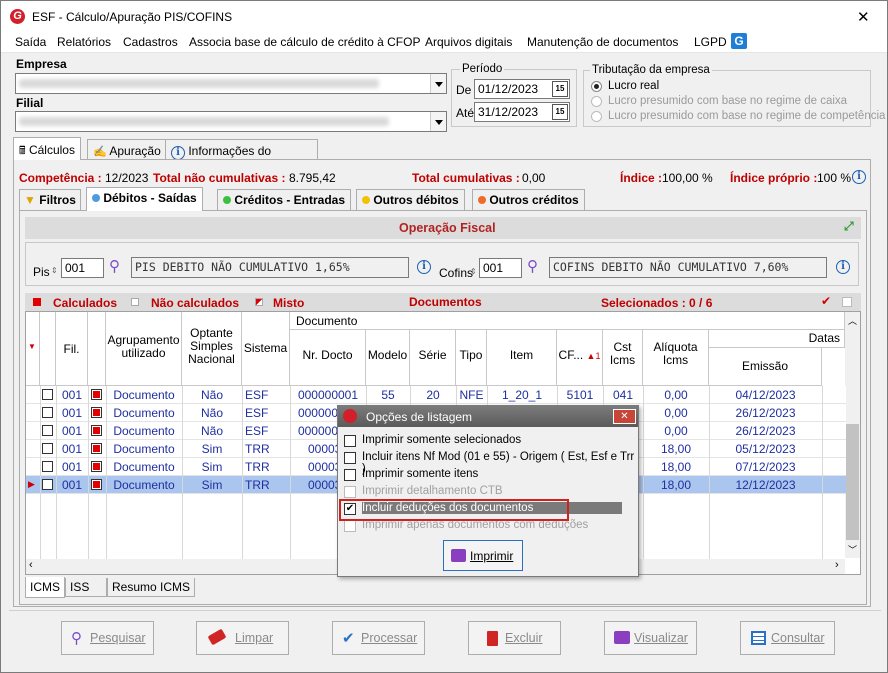 The height and width of the screenshot is (673, 888). What do you see at coordinates (500, 268) in the screenshot?
I see `cofins-code-input: 001` at bounding box center [500, 268].